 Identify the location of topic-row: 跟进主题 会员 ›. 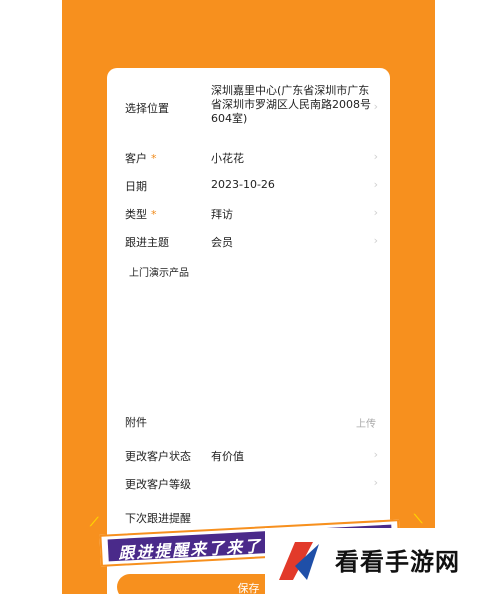
(248, 242).